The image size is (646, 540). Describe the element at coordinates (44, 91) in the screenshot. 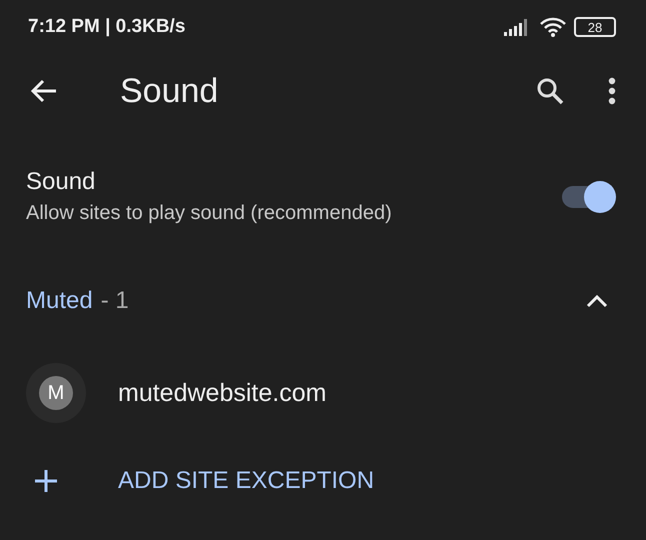

I see `back-arrow-icon` at that location.